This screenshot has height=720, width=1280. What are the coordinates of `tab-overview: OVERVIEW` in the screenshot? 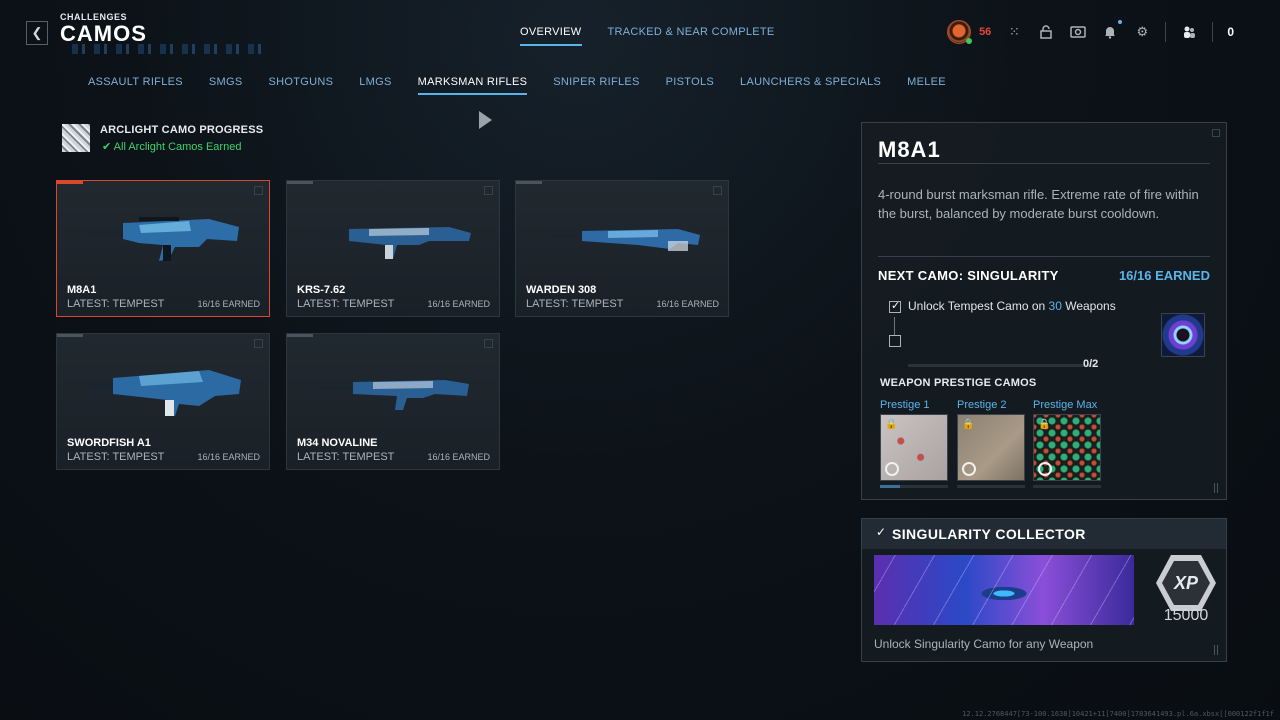 It's located at (551, 36).